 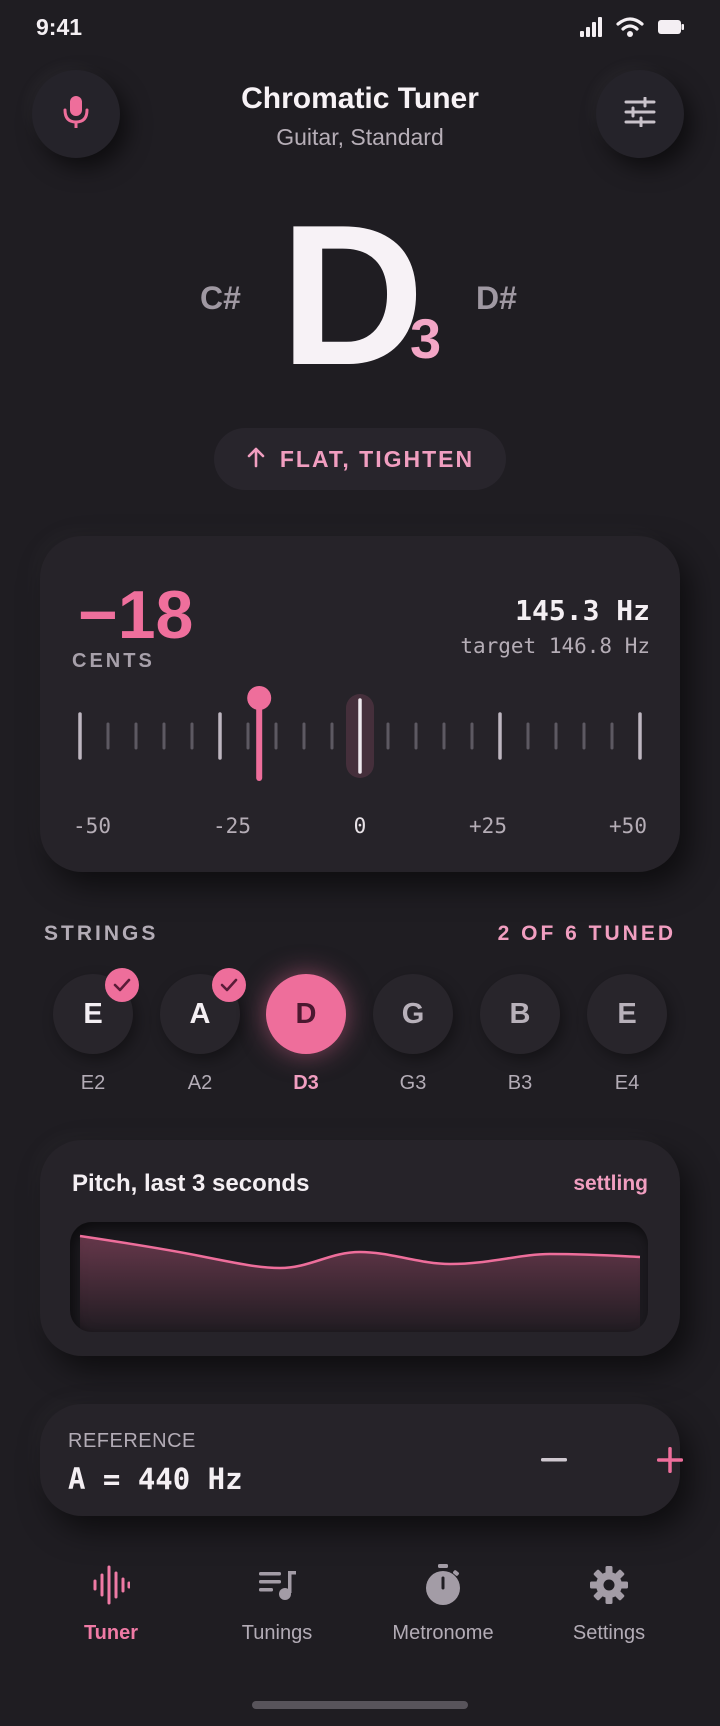 I want to click on nav-tunings: Tunings, so click(x=277, y=1602).